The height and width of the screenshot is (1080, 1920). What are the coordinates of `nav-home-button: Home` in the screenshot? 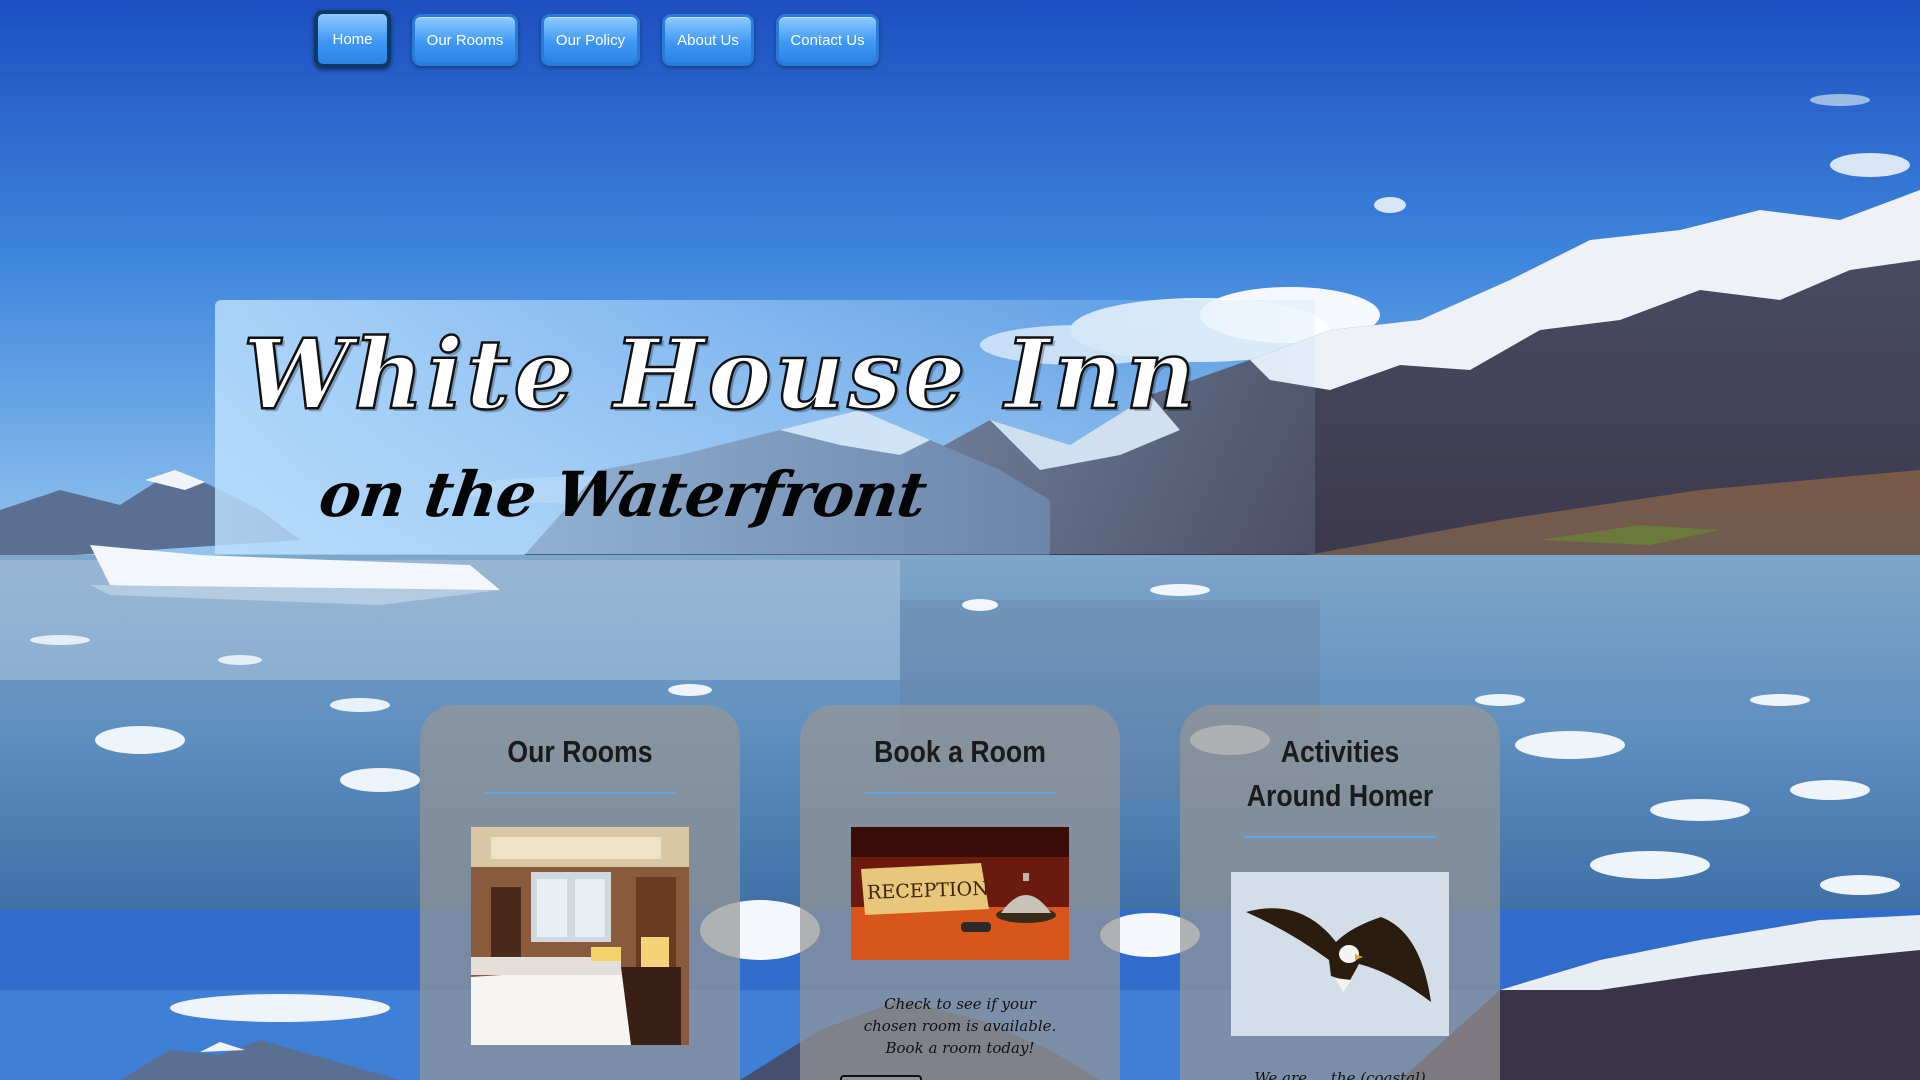 It's located at (352, 39).